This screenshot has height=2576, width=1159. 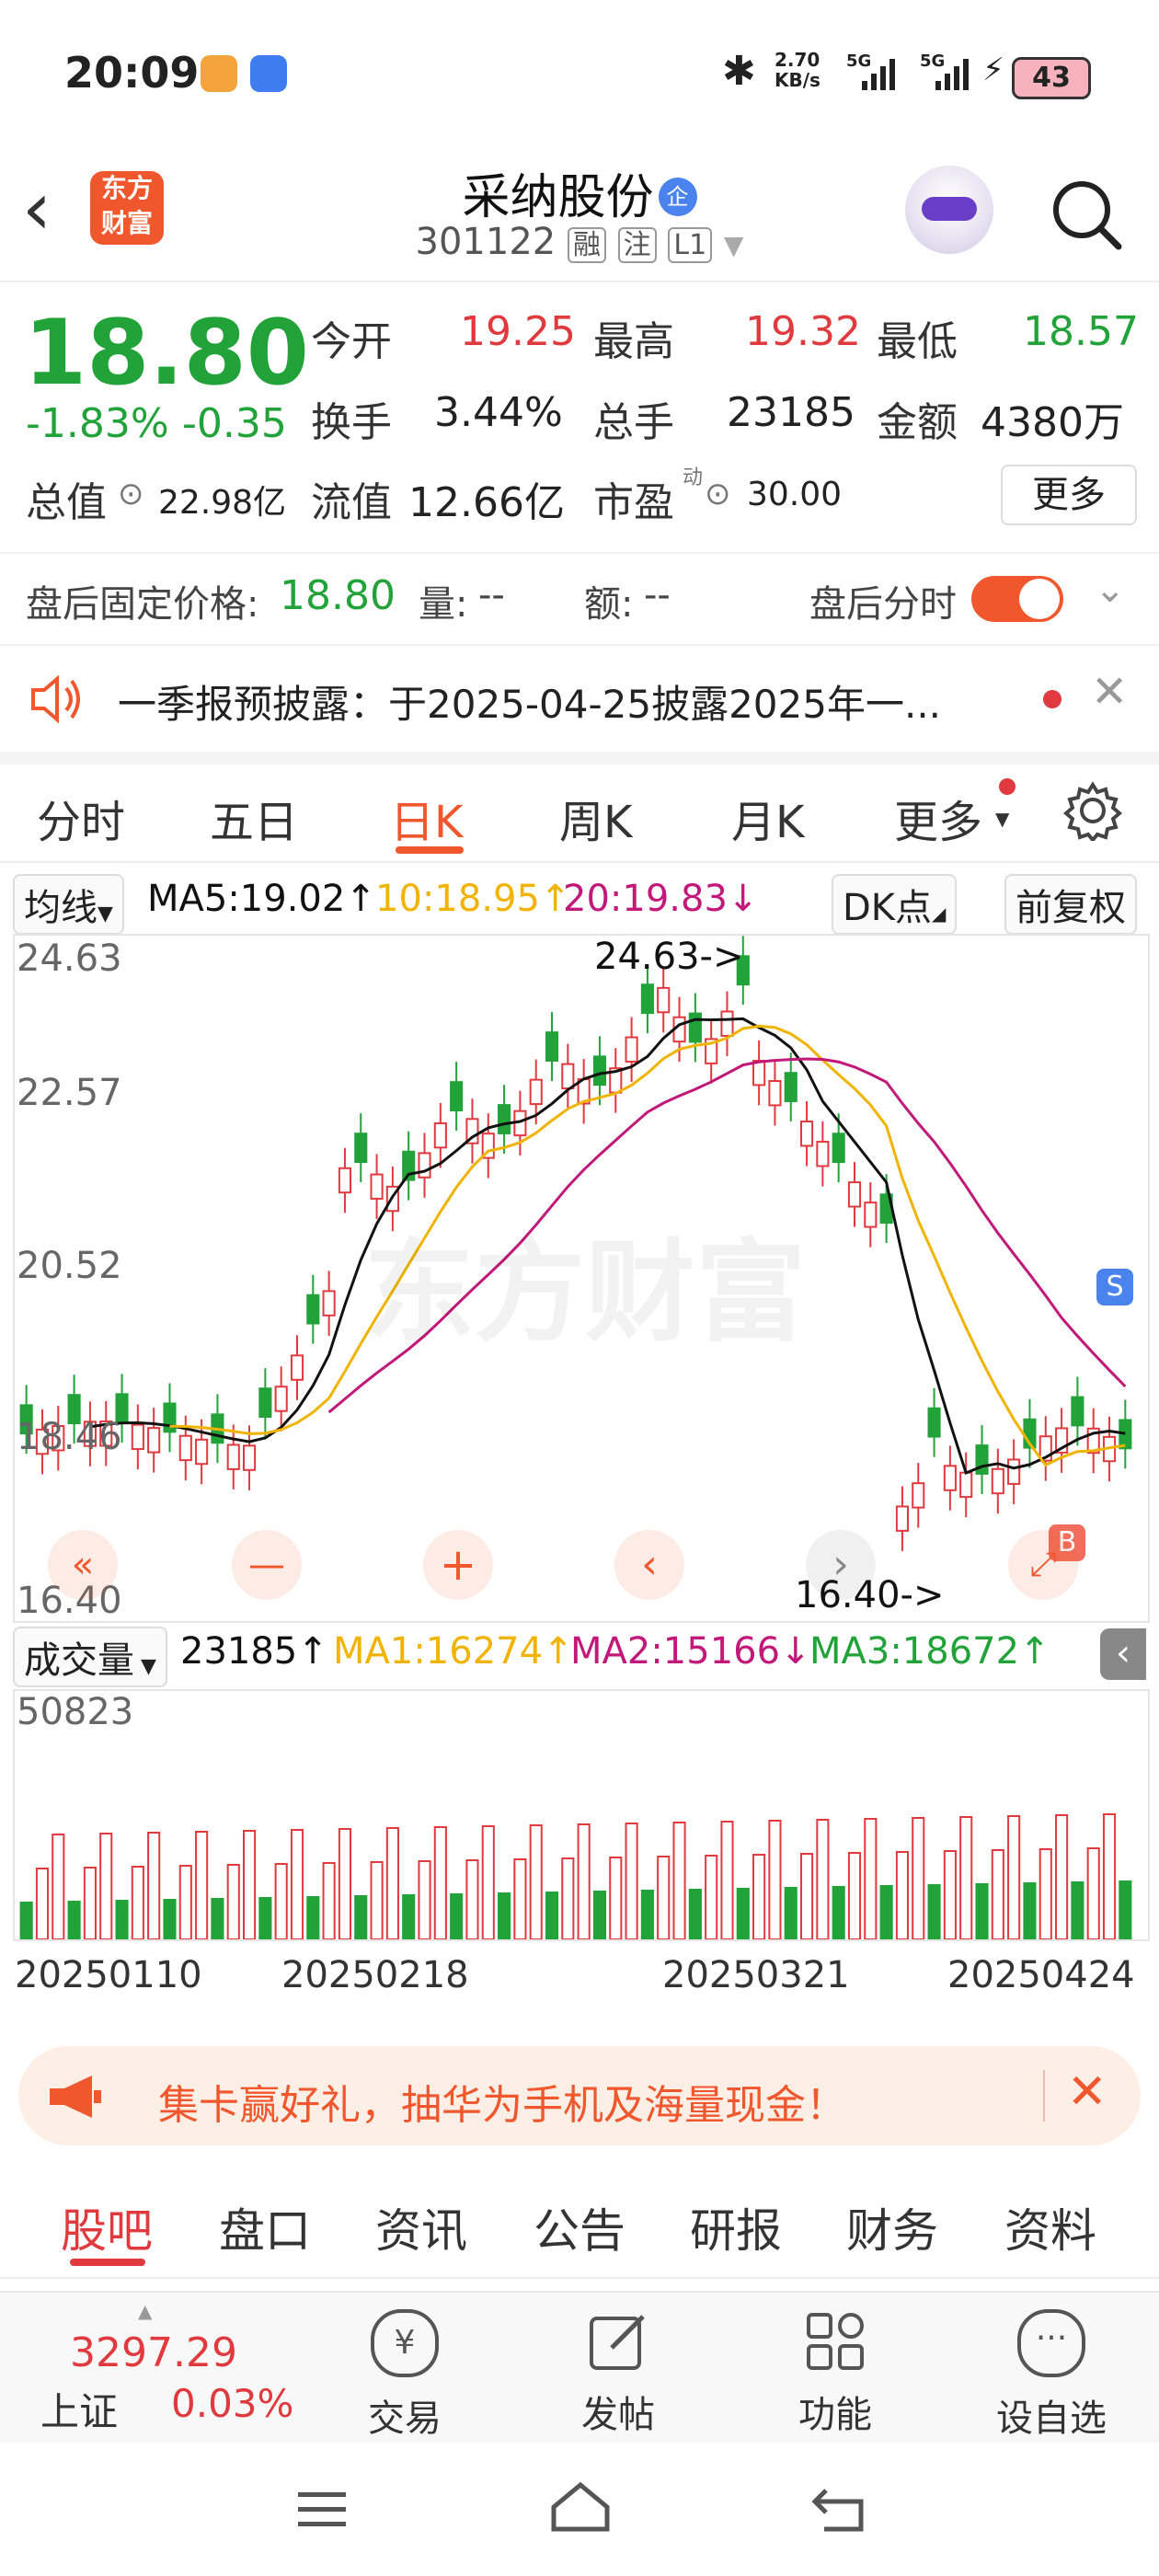 What do you see at coordinates (1051, 78) in the screenshot?
I see `battery-indicator: 43` at bounding box center [1051, 78].